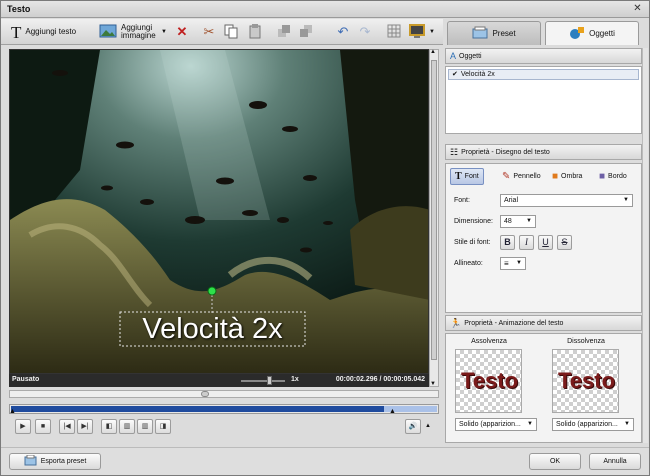 Image resolution: width=650 pixels, height=476 pixels. Describe the element at coordinates (637, 9) in the screenshot. I see `close-icon: ✕` at that location.